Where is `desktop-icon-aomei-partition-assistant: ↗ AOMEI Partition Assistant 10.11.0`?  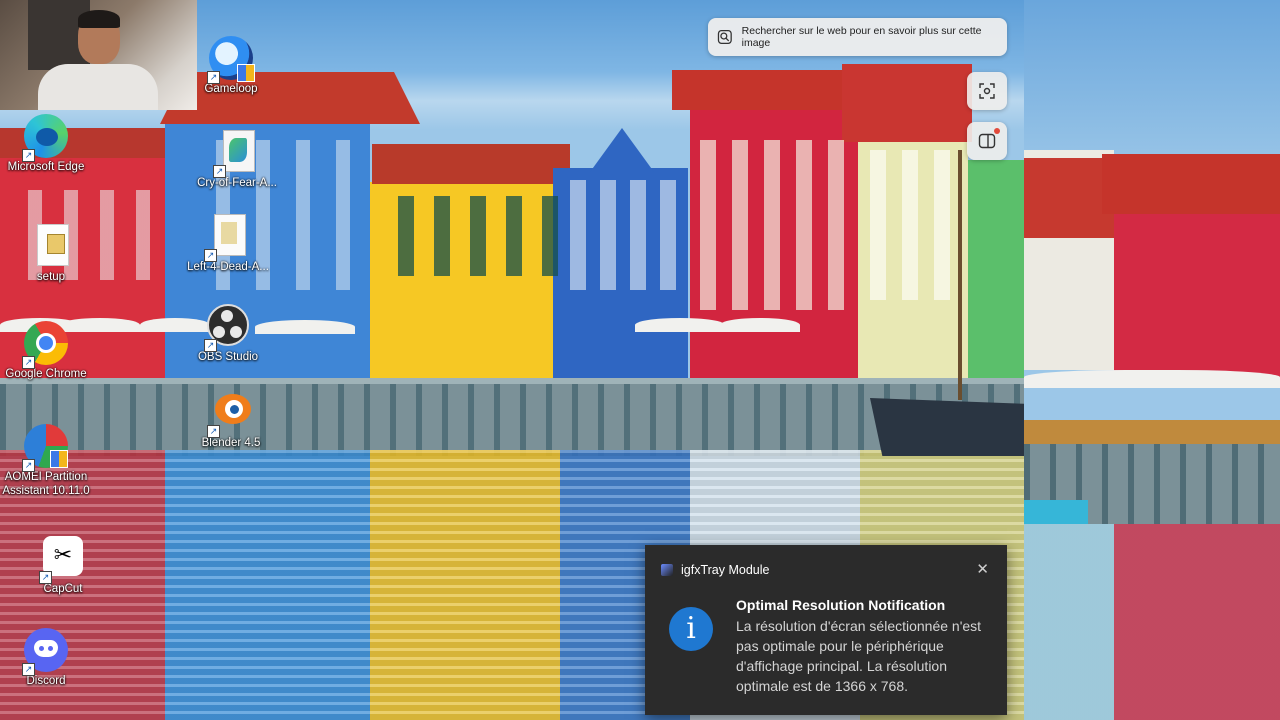
desktop-icon-aomei-partition-assistant: ↗ AOMEI Partition Assistant 10.11.0 is located at coordinates (47, 460).